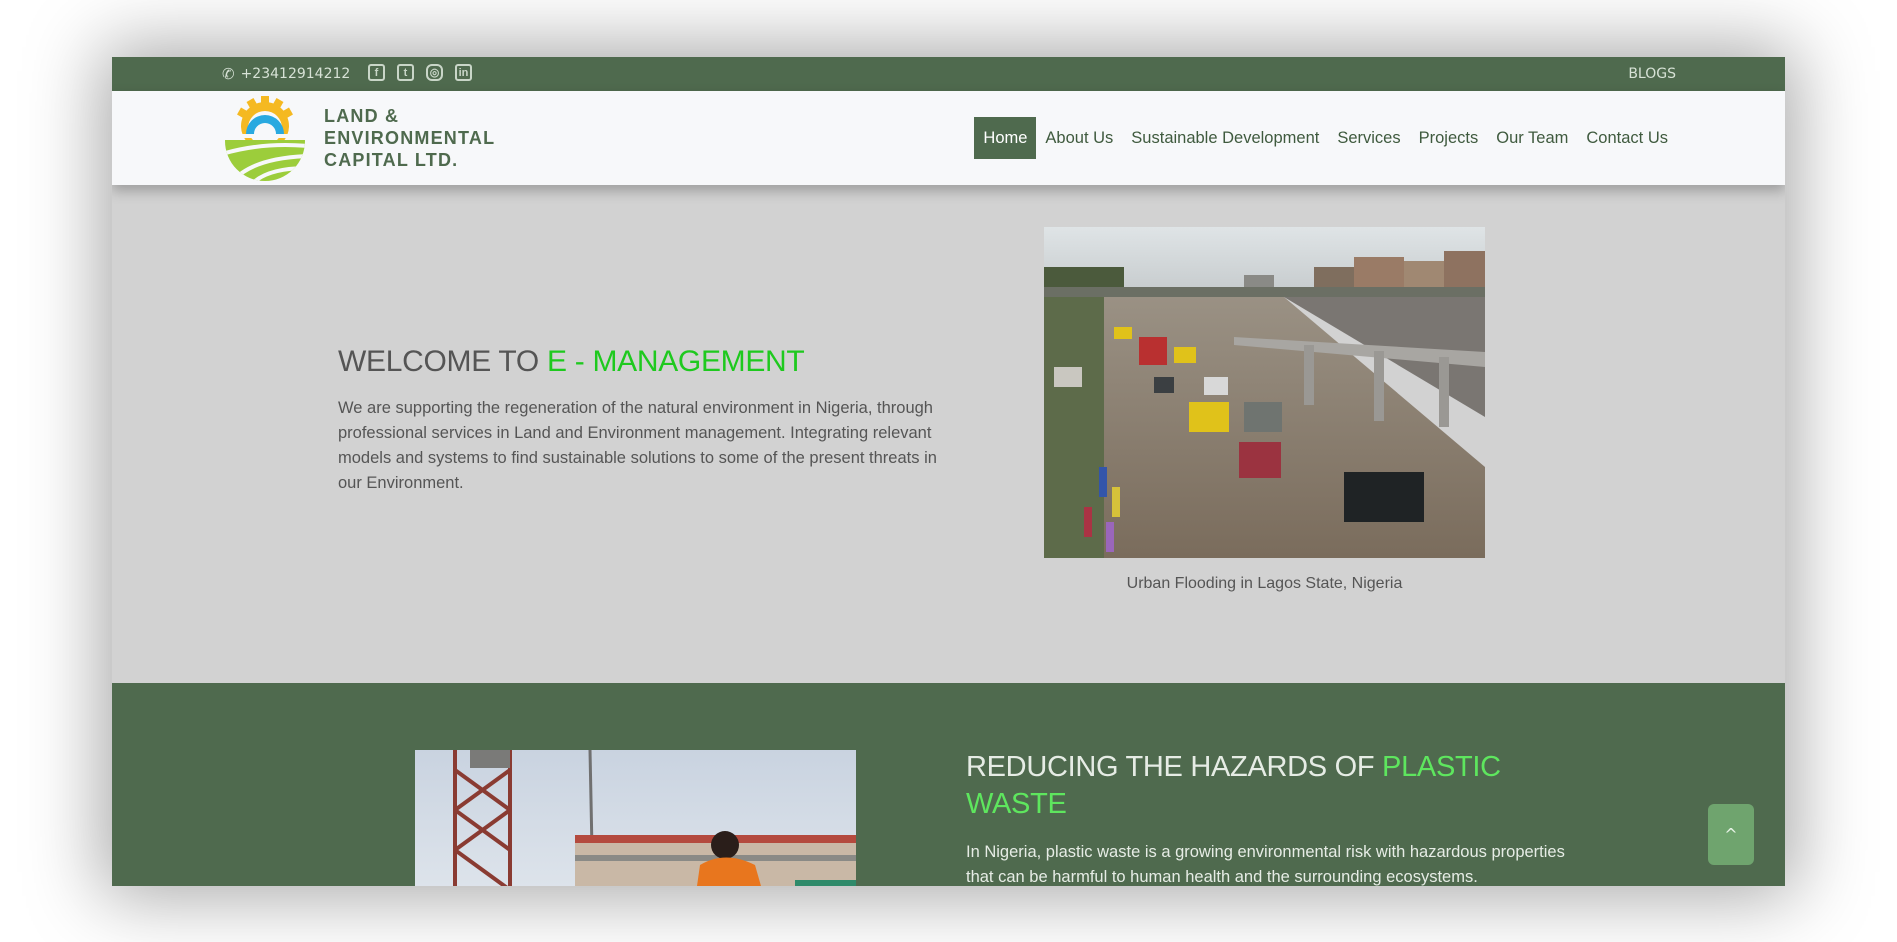 This screenshot has width=1897, height=942. What do you see at coordinates (228, 74) in the screenshot?
I see `phone-icon: ✆` at bounding box center [228, 74].